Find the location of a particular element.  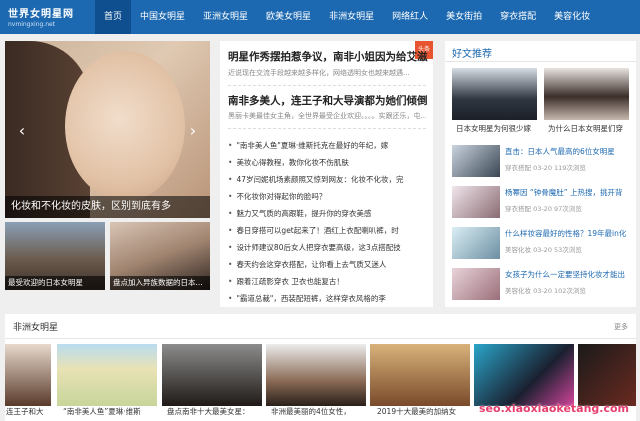

recommended-label: 为什么日本女明星们穿 is located at coordinates (593, 128).